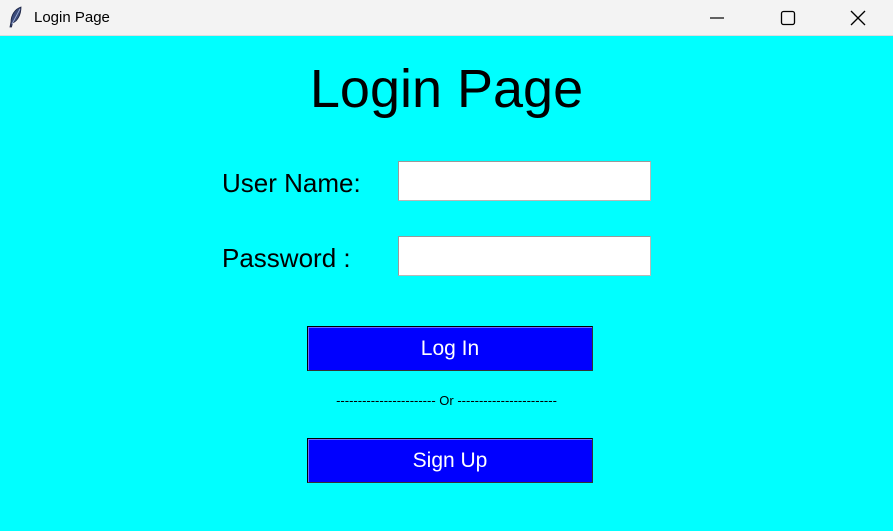 The image size is (893, 531). What do you see at coordinates (524, 256) in the screenshot?
I see `password-field` at bounding box center [524, 256].